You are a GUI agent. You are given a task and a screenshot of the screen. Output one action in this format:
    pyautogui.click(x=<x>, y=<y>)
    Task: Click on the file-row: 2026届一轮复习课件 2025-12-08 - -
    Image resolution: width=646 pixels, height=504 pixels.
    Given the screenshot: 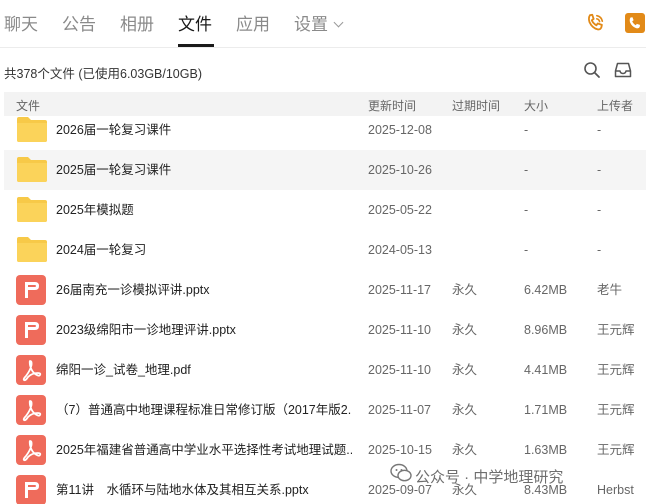 What is the action you would take?
    pyautogui.click(x=325, y=130)
    